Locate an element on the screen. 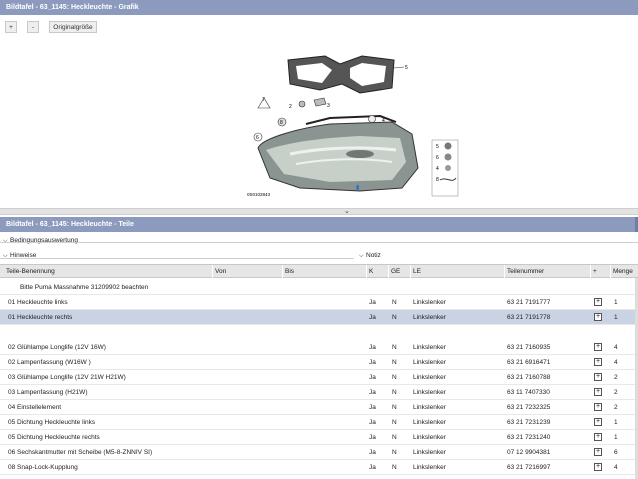 The image size is (638, 479). zoom-in-button: + is located at coordinates (11, 27).